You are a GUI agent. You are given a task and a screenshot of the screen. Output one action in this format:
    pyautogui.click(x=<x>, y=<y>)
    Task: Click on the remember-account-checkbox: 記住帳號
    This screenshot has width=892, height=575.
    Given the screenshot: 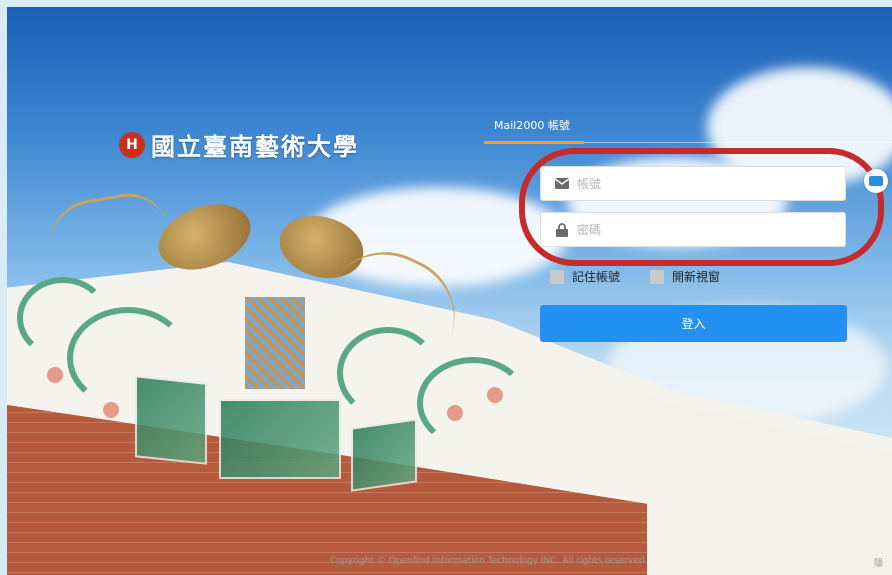 What is the action you would take?
    pyautogui.click(x=585, y=276)
    